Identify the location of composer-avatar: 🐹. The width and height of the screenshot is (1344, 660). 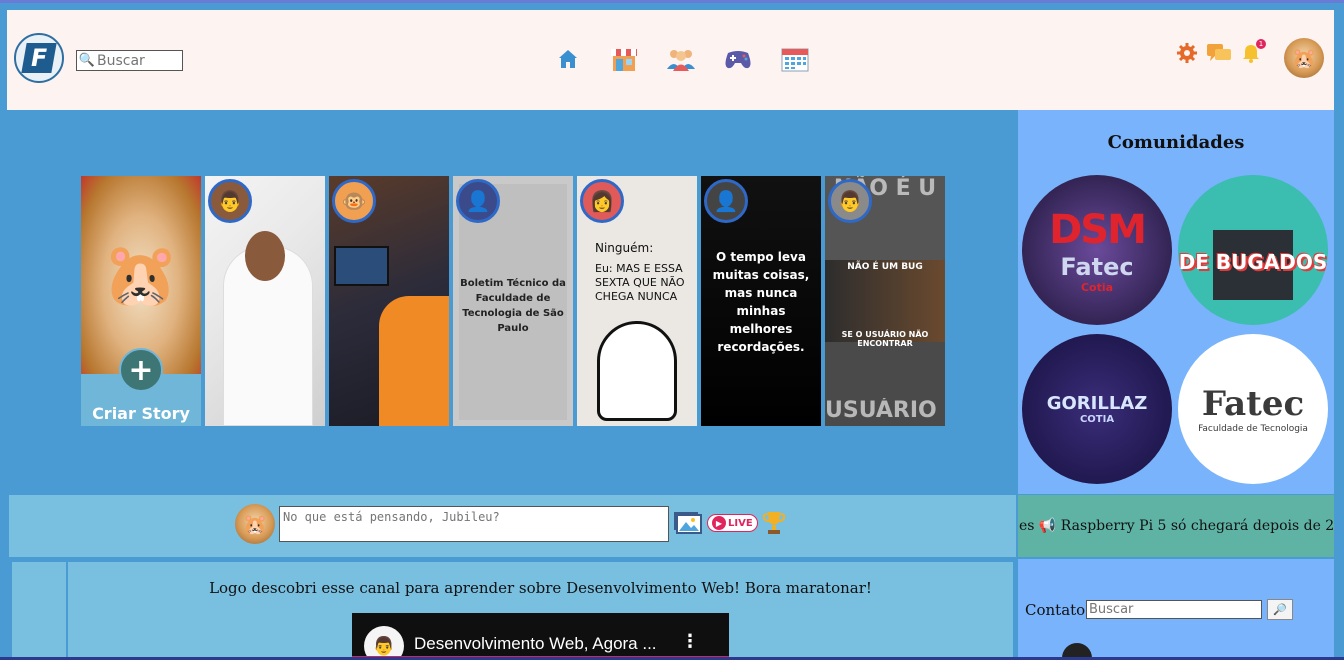
(255, 524).